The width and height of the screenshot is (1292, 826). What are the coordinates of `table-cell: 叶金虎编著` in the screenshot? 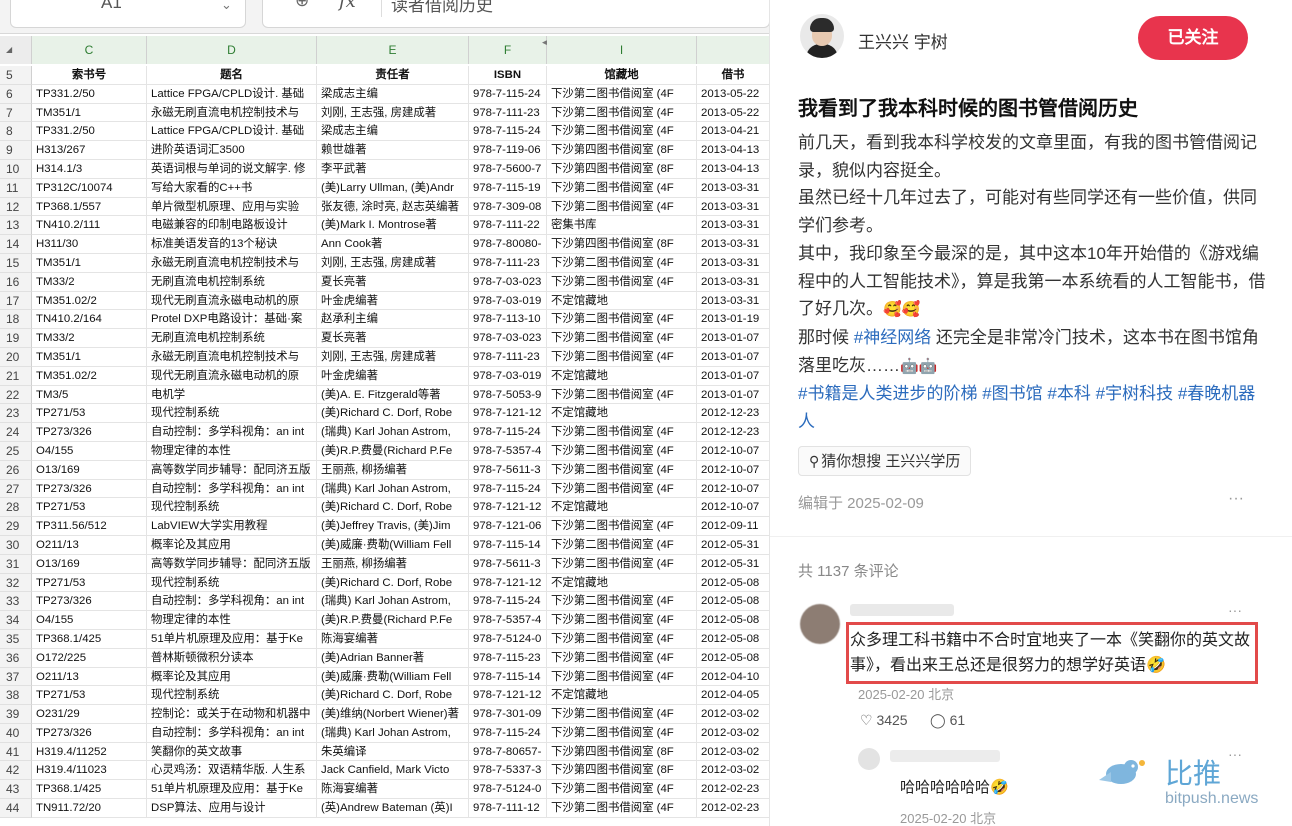 It's located at (393, 301).